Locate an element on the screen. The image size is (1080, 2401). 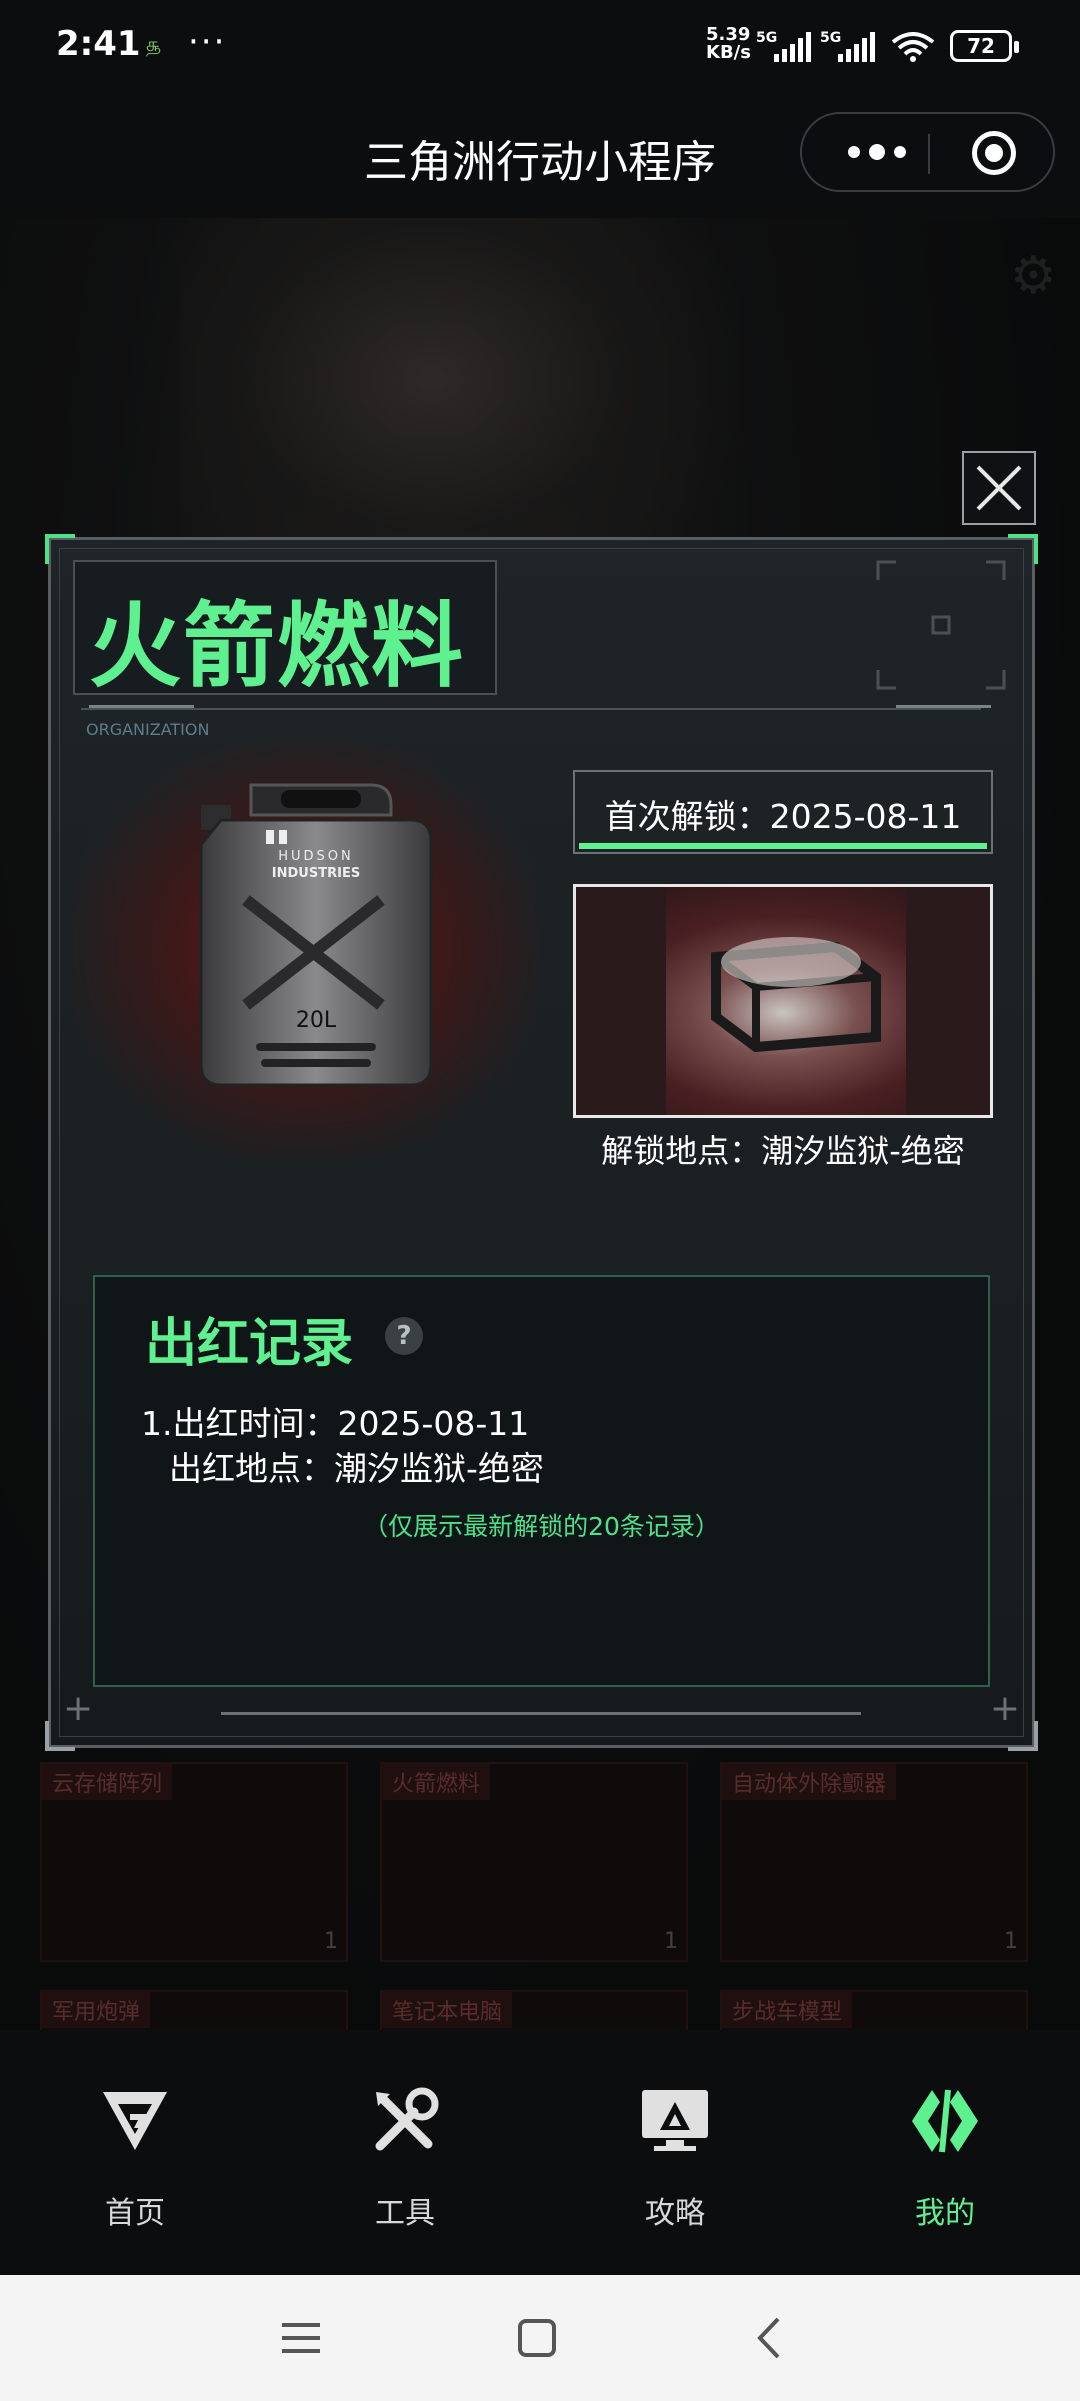
system-nav-bar is located at coordinates (540, 2338).